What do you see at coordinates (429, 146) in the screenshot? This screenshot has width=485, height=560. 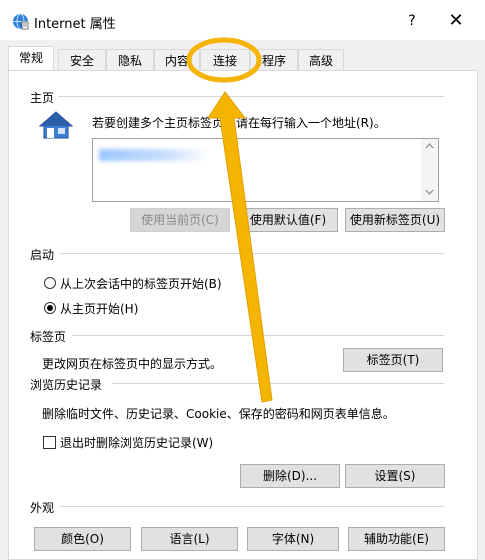 I see `scroll-up-icon` at bounding box center [429, 146].